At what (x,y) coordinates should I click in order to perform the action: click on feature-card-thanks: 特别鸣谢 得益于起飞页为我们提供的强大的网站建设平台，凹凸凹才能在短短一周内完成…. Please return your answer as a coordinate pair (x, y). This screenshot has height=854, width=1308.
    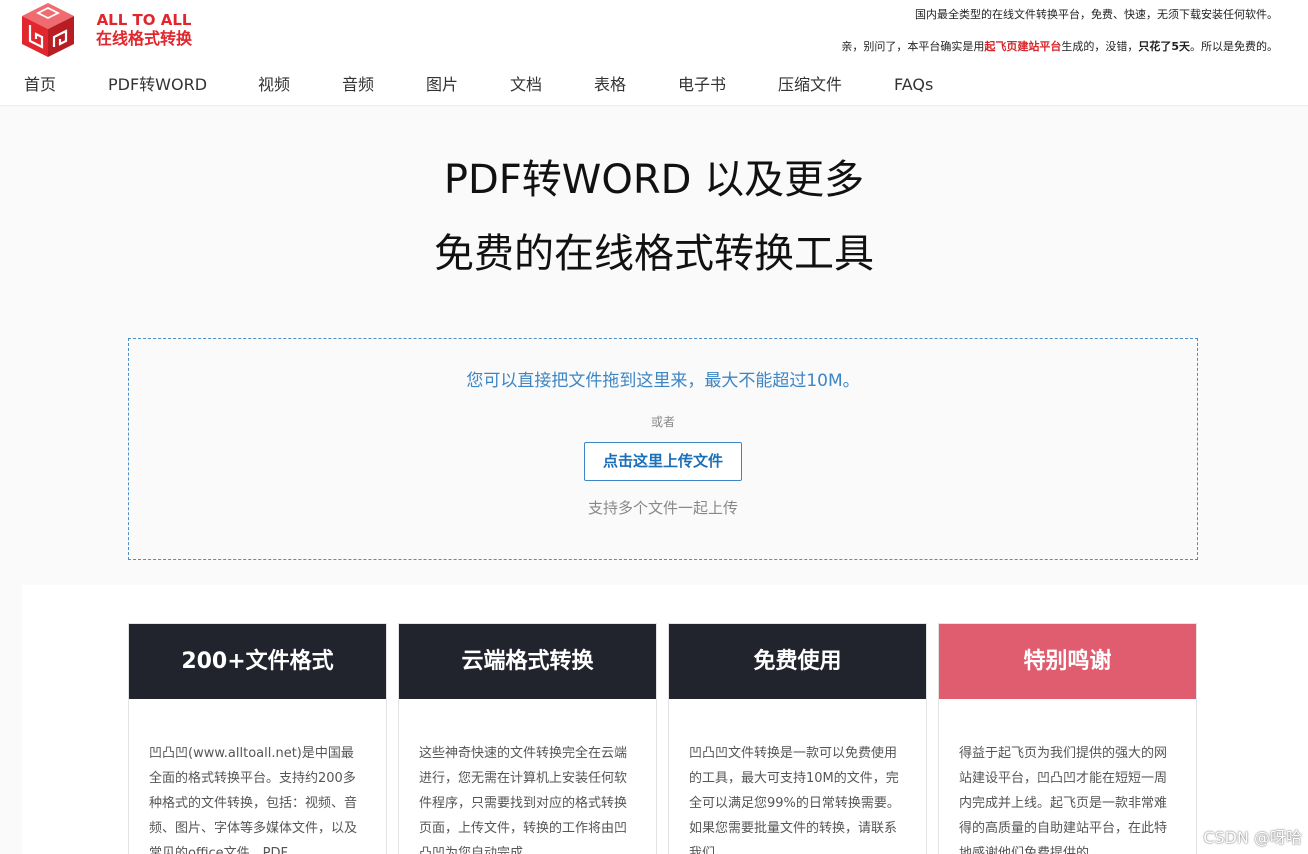
    Looking at the image, I should click on (1067, 738).